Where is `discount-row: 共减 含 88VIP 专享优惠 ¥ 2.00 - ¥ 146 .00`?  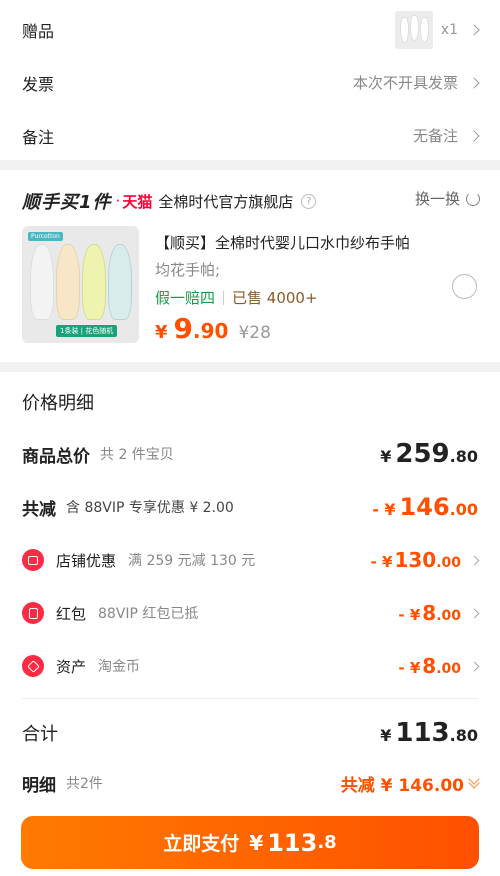
discount-row: 共减 含 88VIP 专享优惠 ¥ 2.00 - ¥ 146 .00 is located at coordinates (250, 507).